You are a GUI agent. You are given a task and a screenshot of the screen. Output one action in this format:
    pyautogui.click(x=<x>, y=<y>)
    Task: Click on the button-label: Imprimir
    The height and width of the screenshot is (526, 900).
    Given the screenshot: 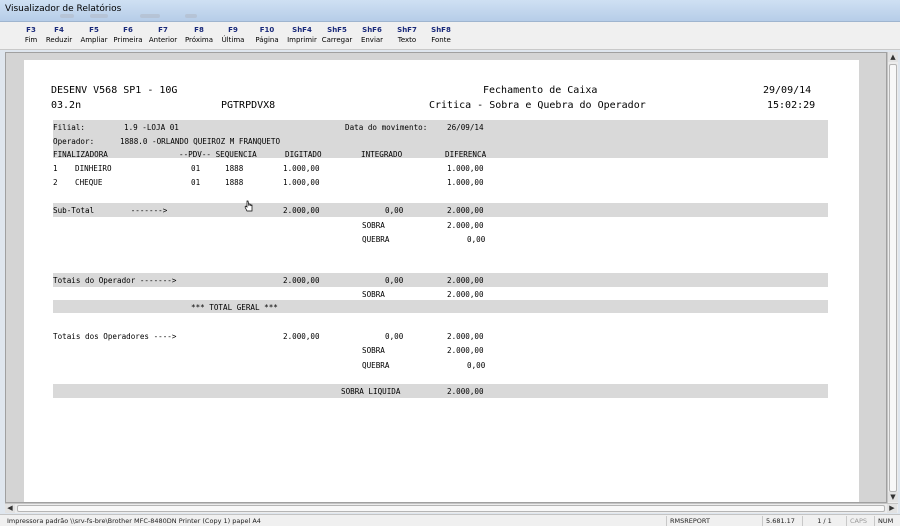 What is the action you would take?
    pyautogui.click(x=302, y=40)
    